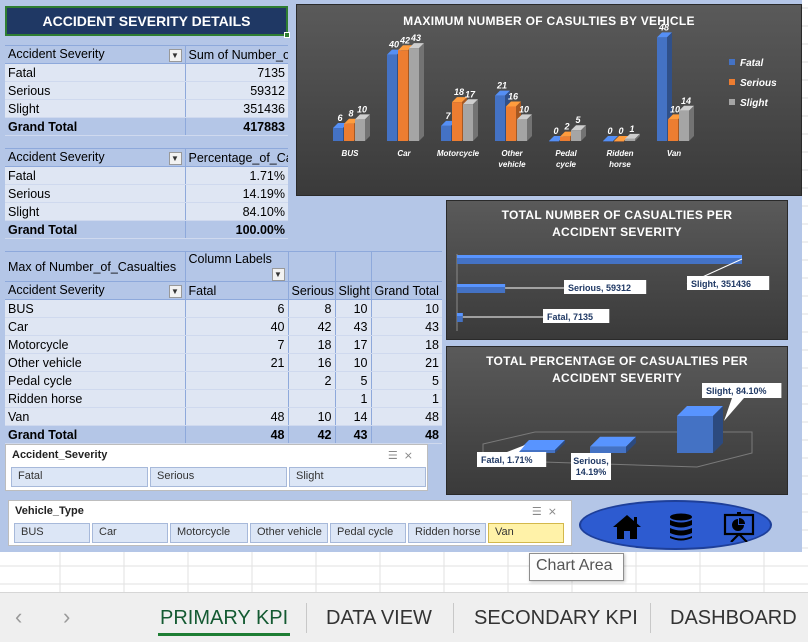  Describe the element at coordinates (526, 533) in the screenshot. I see `slicer-item-van: Van` at that location.